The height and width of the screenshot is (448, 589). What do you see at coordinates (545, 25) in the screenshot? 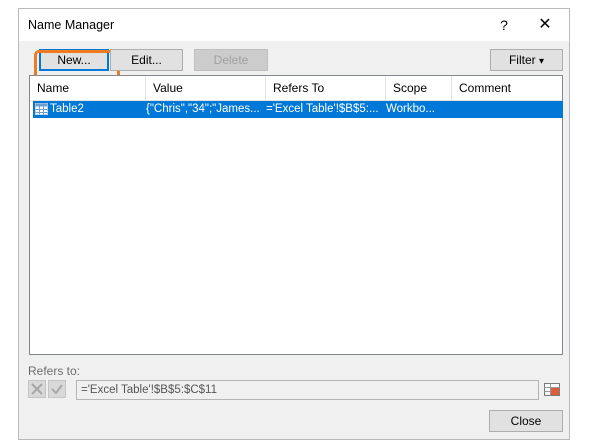
I see `close-icon: ✕` at bounding box center [545, 25].